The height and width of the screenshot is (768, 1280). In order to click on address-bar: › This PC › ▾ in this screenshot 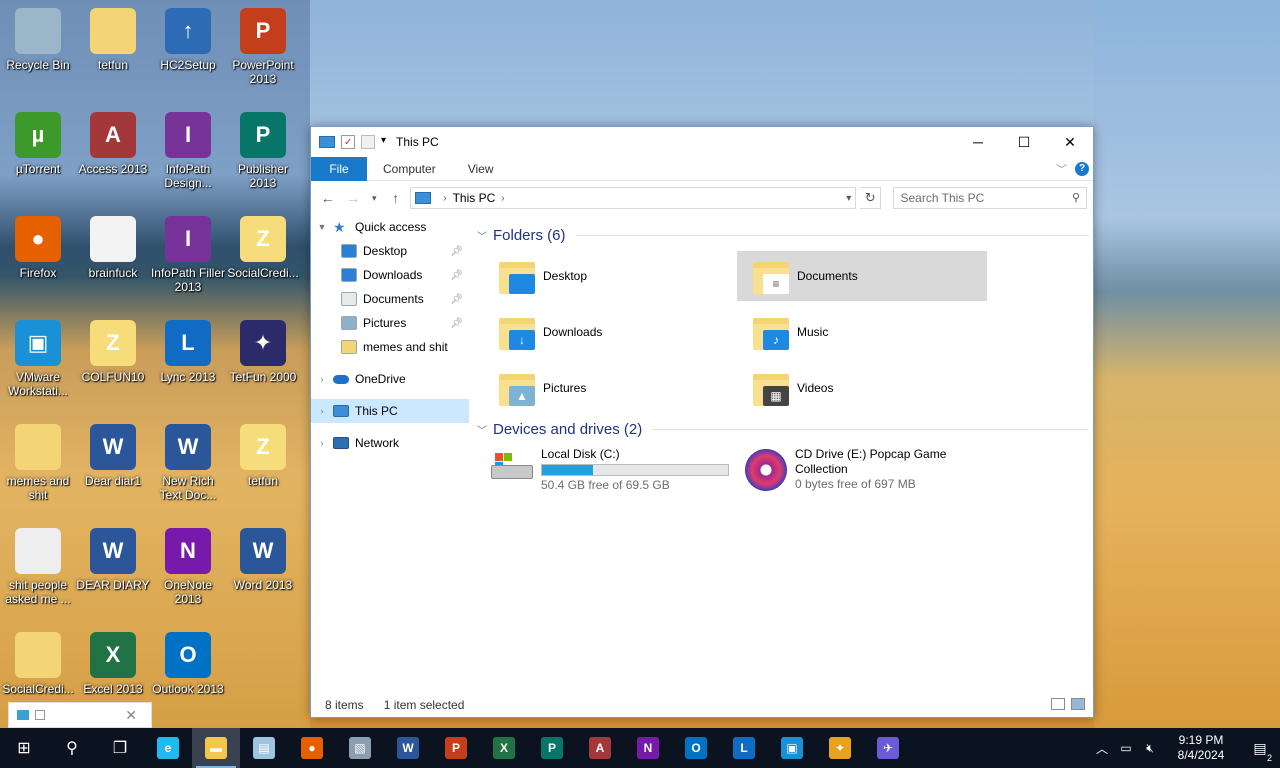, I will do `click(633, 198)`.